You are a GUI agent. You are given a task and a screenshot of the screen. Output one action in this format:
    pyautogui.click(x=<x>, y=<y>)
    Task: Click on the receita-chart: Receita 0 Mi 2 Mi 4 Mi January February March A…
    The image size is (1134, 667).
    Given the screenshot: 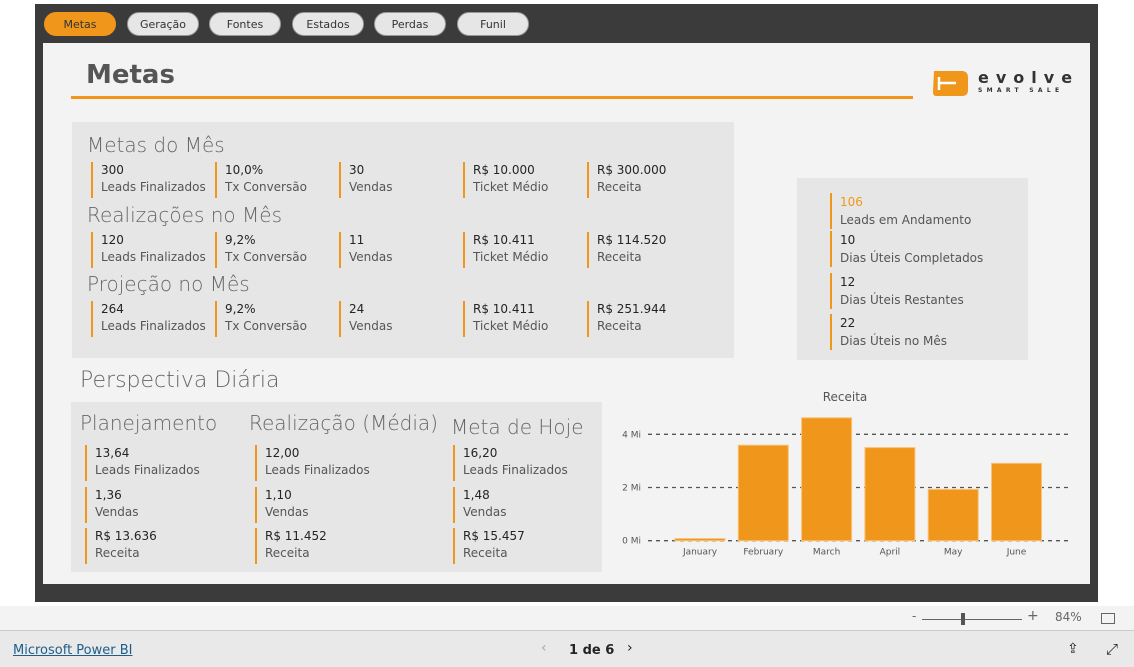 What is the action you would take?
    pyautogui.click(x=845, y=474)
    